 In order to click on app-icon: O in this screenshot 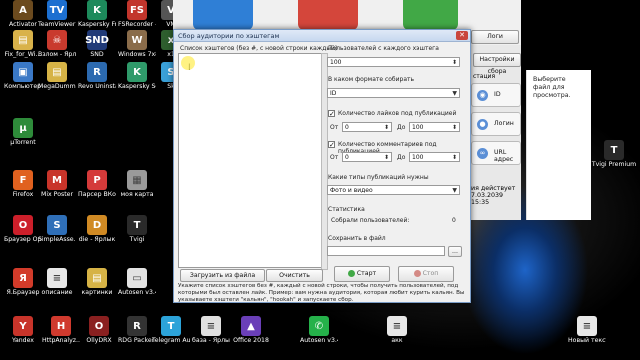, I will do `click(23, 225)`.